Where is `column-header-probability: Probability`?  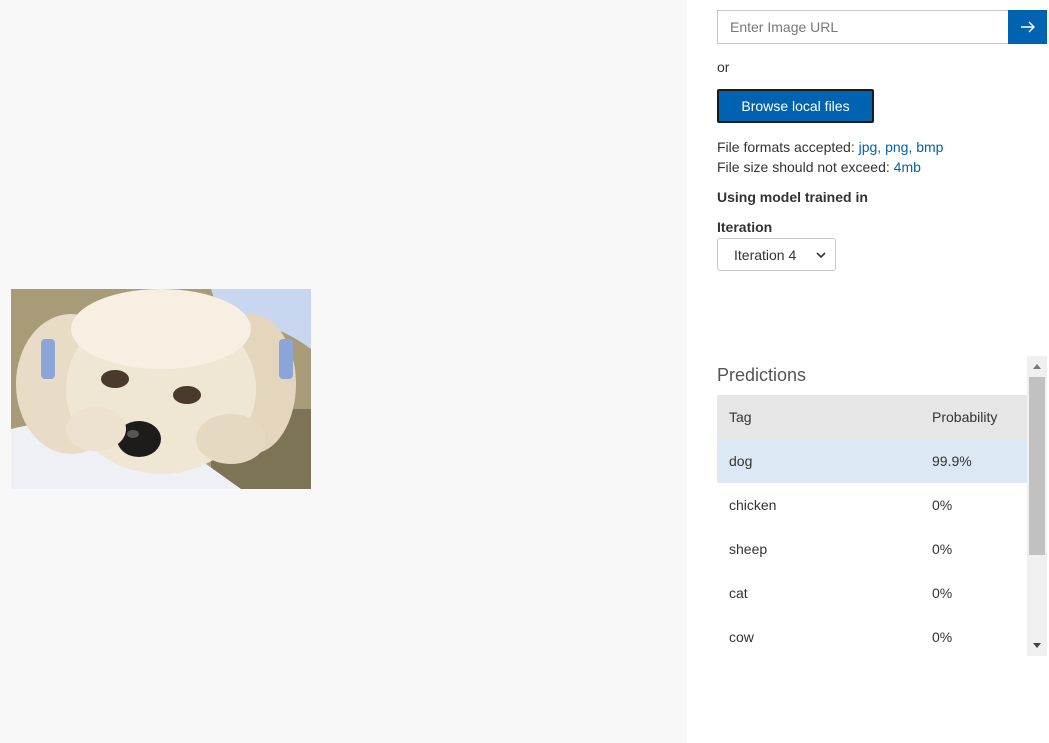 column-header-probability: Probability is located at coordinates (965, 417).